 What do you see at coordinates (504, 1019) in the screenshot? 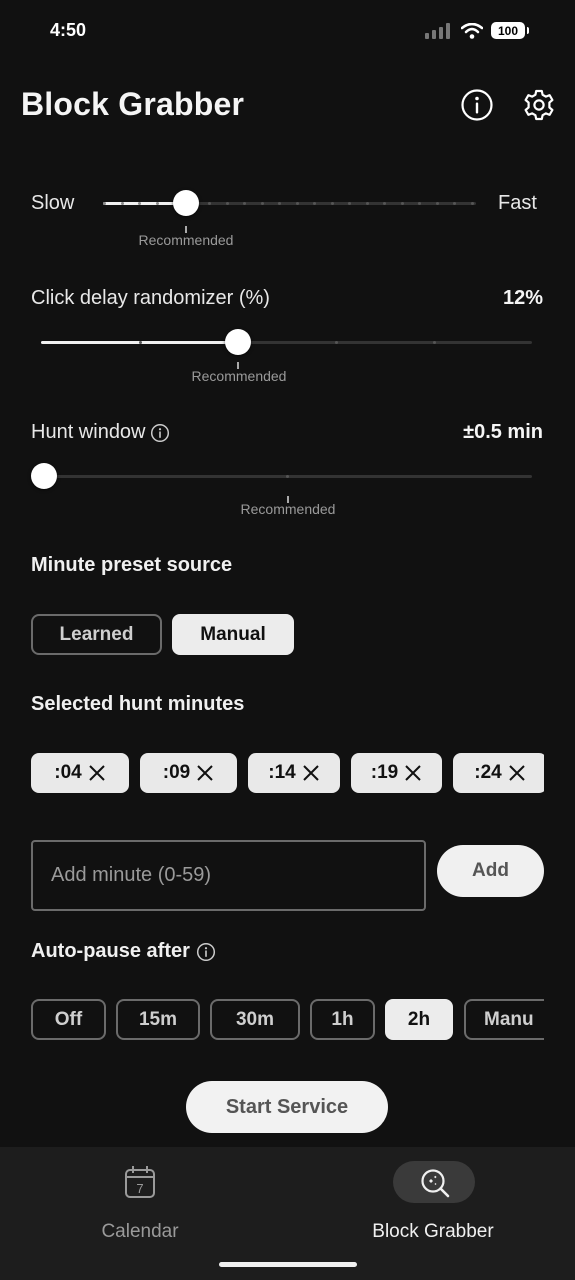
I see `auto-pause-manual: Manu` at bounding box center [504, 1019].